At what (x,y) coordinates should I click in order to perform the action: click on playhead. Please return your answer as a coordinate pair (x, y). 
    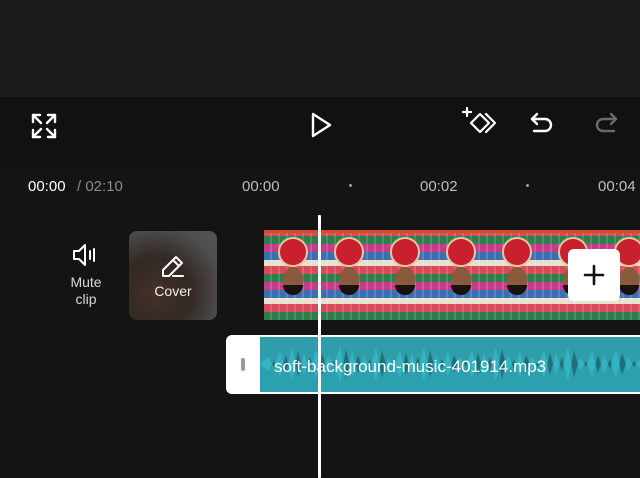
    Looking at the image, I should click on (319, 346).